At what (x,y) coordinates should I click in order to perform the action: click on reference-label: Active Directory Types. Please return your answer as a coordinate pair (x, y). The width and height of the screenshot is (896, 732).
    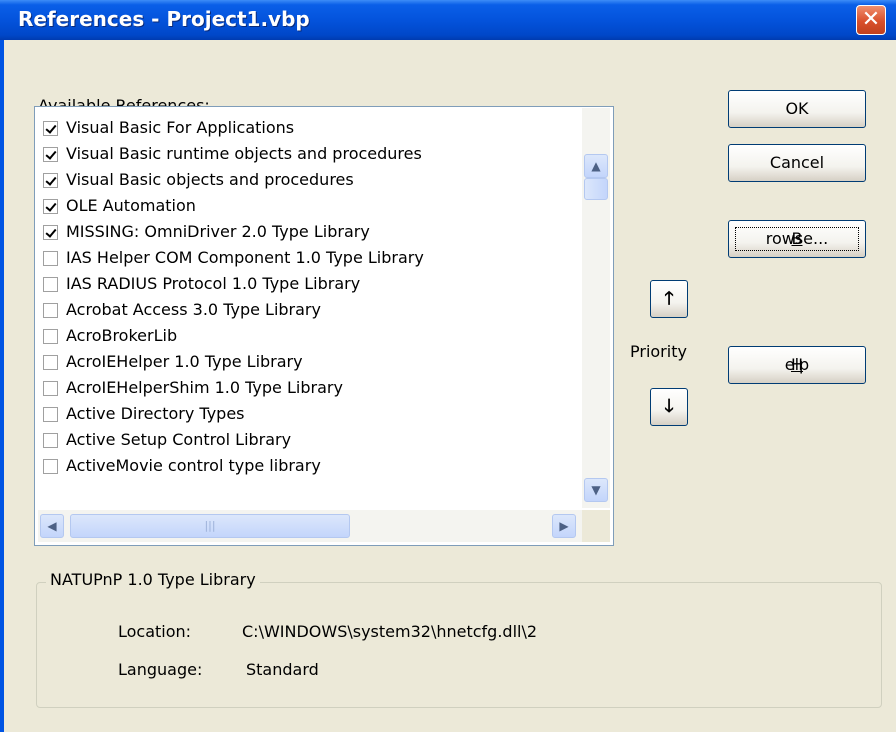
    Looking at the image, I should click on (155, 413).